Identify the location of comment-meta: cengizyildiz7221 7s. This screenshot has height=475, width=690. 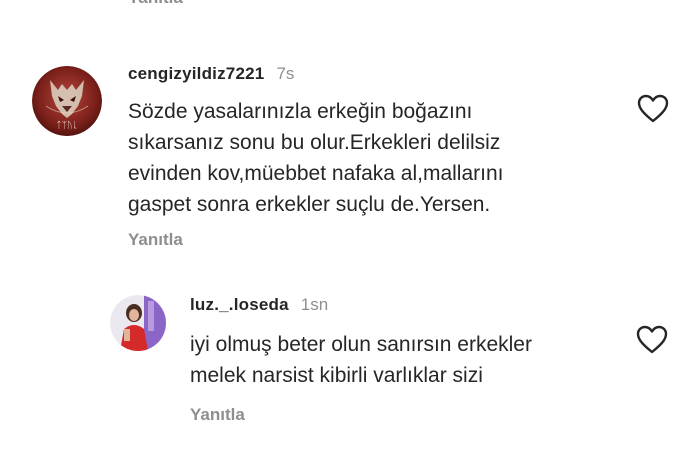
(363, 74).